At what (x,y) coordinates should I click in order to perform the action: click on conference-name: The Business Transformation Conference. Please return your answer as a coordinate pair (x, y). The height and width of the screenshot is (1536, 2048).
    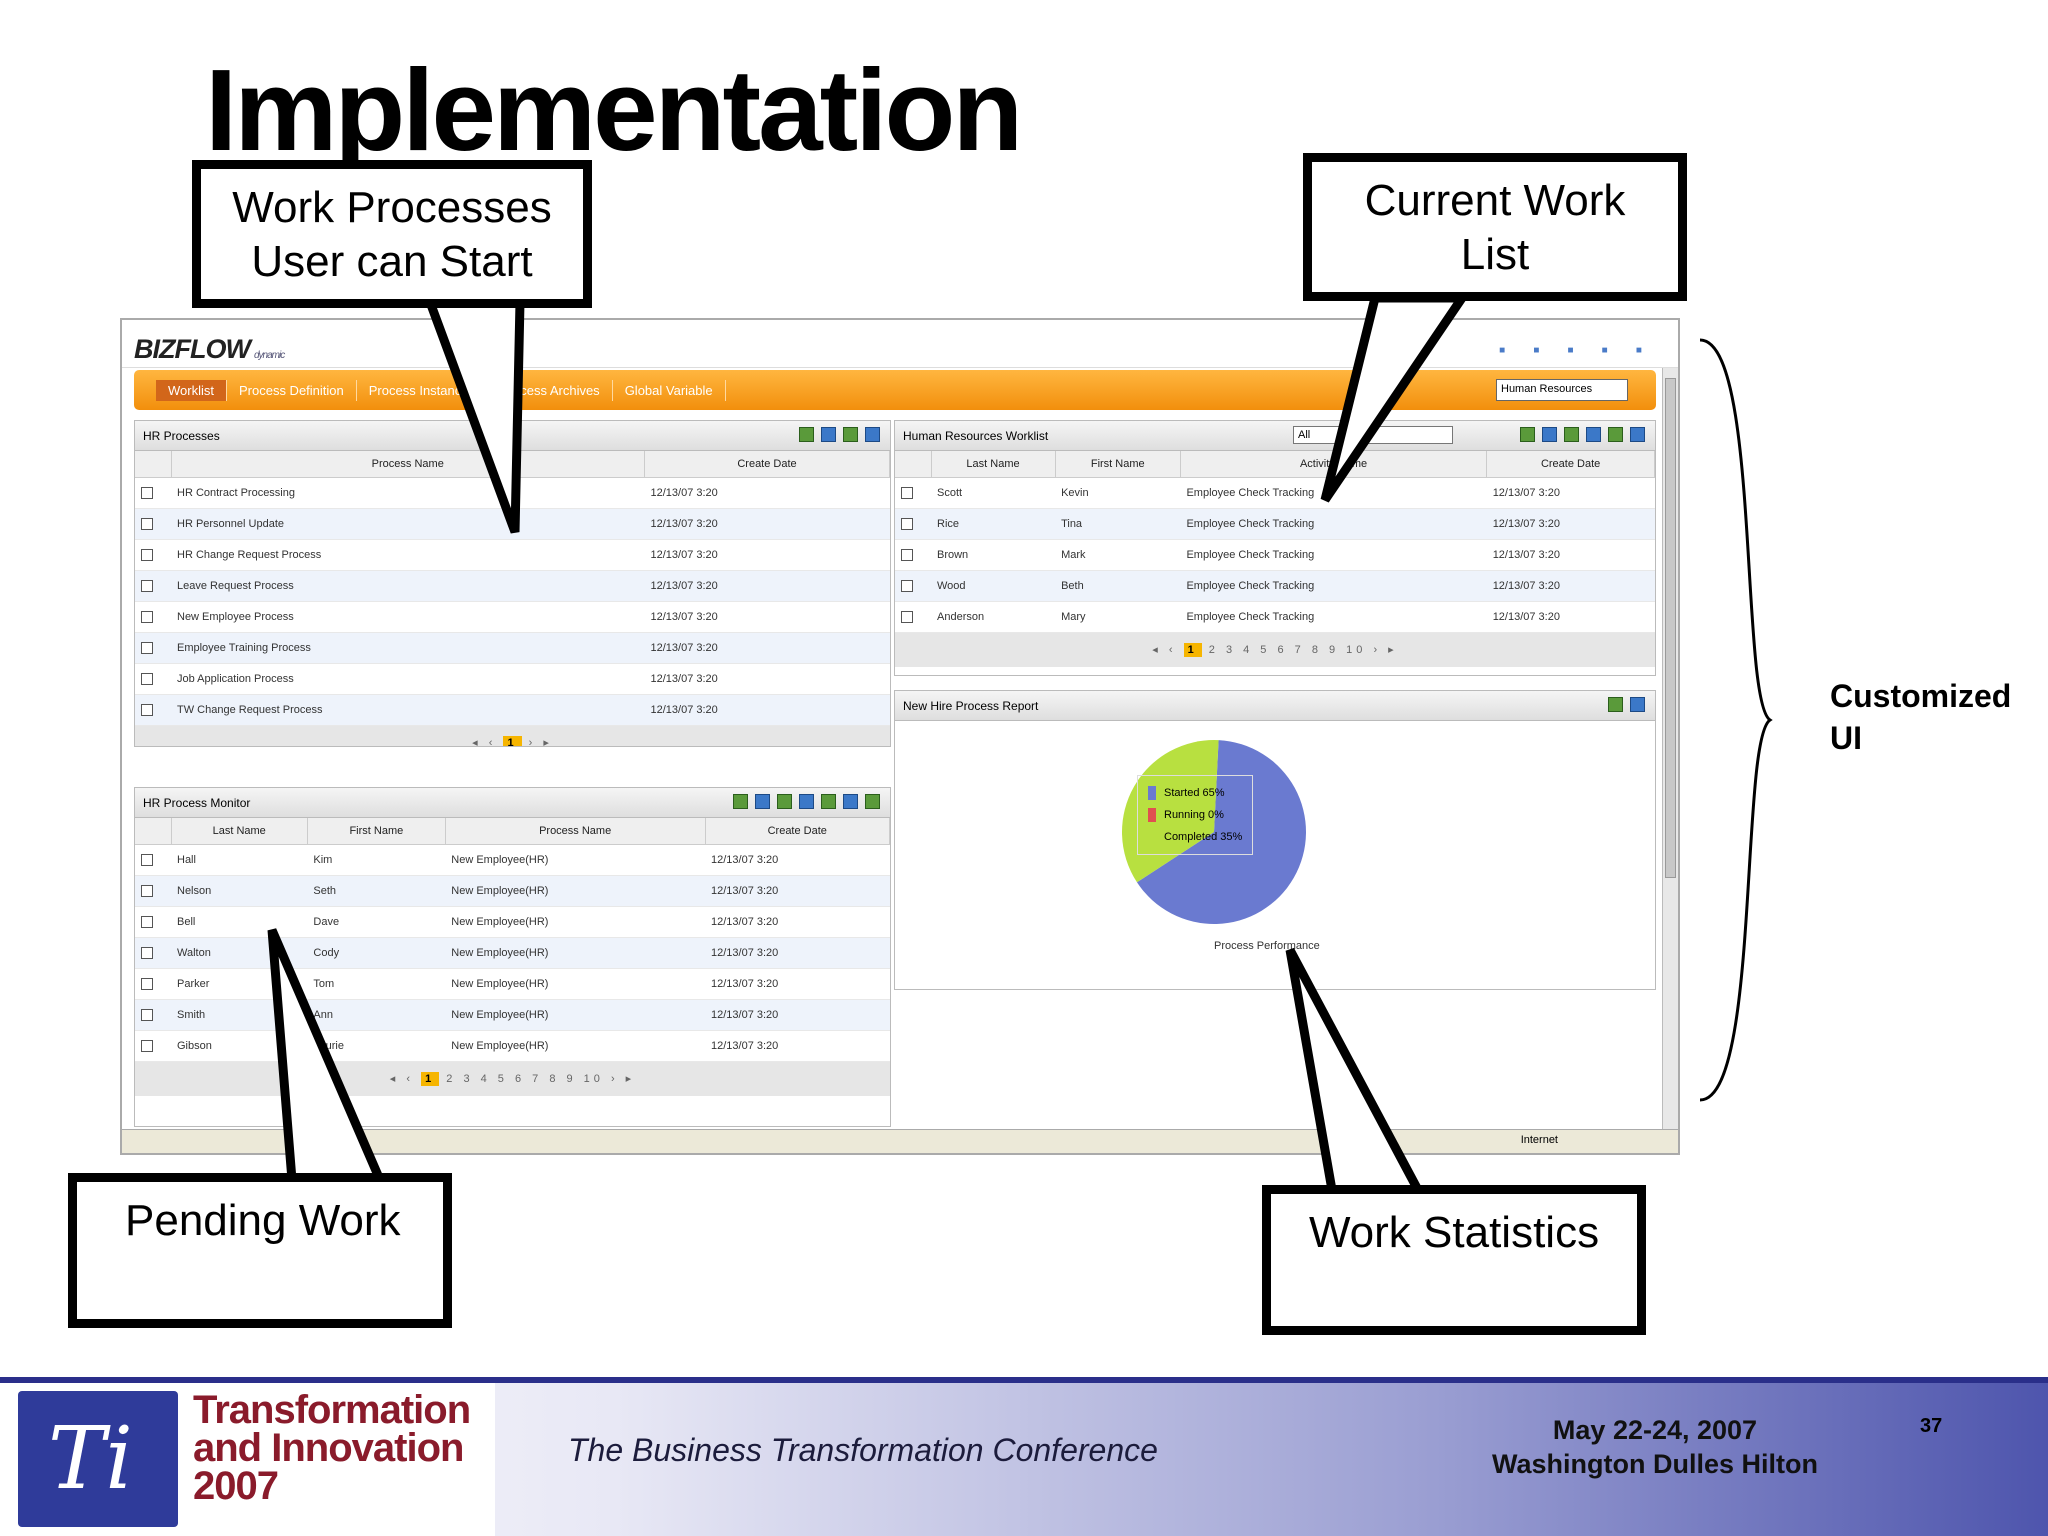
    Looking at the image, I should click on (863, 1450).